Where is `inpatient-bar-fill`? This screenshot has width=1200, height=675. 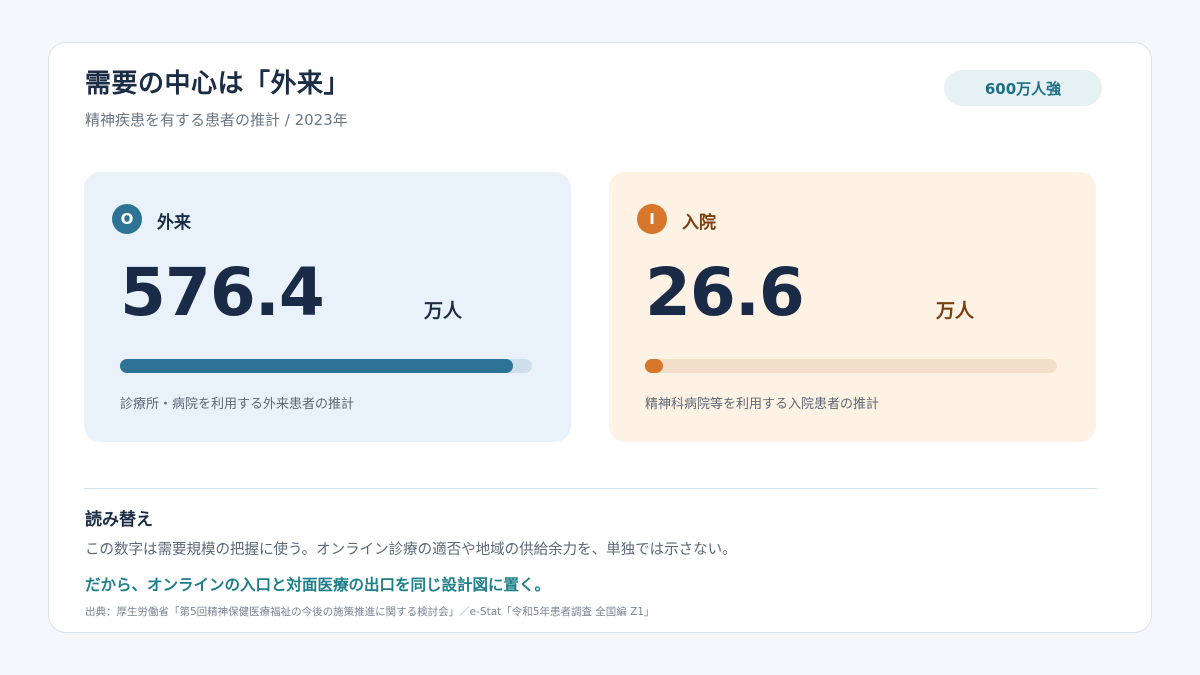
inpatient-bar-fill is located at coordinates (654, 366).